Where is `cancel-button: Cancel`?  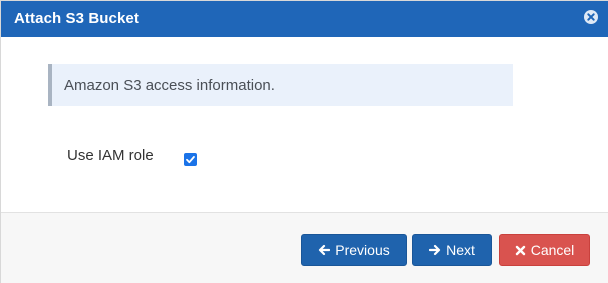
cancel-button: Cancel is located at coordinates (544, 250).